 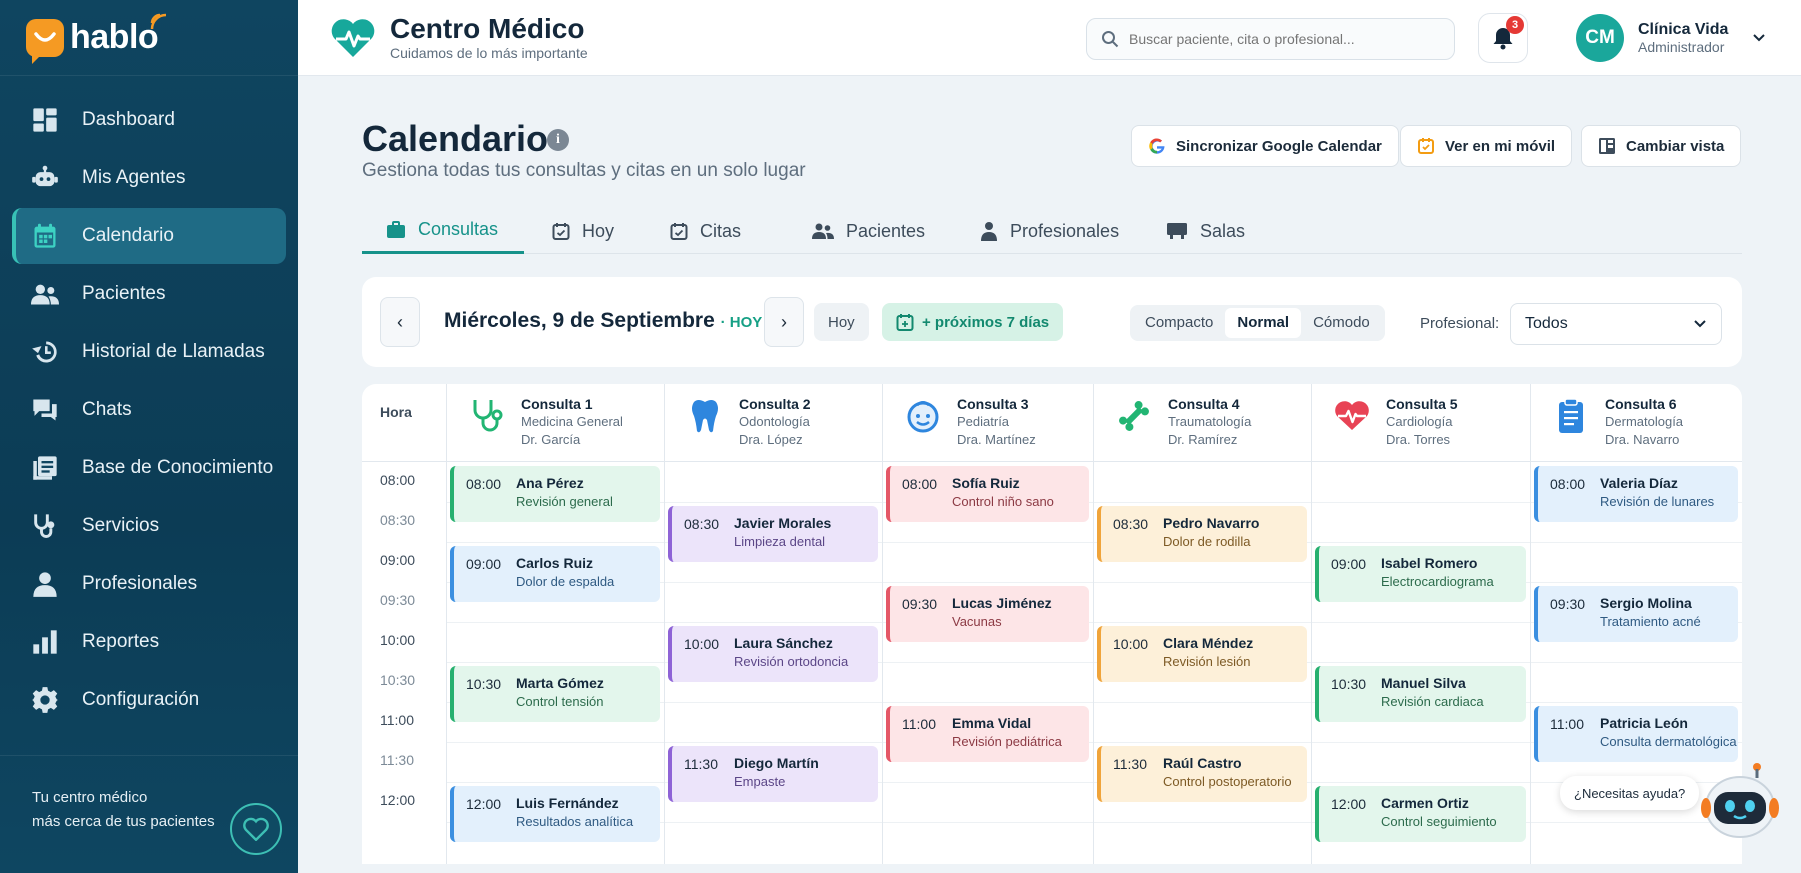 I want to click on appointment-card: 10:00 Clara Méndez Revisión lesión, so click(x=1202, y=654).